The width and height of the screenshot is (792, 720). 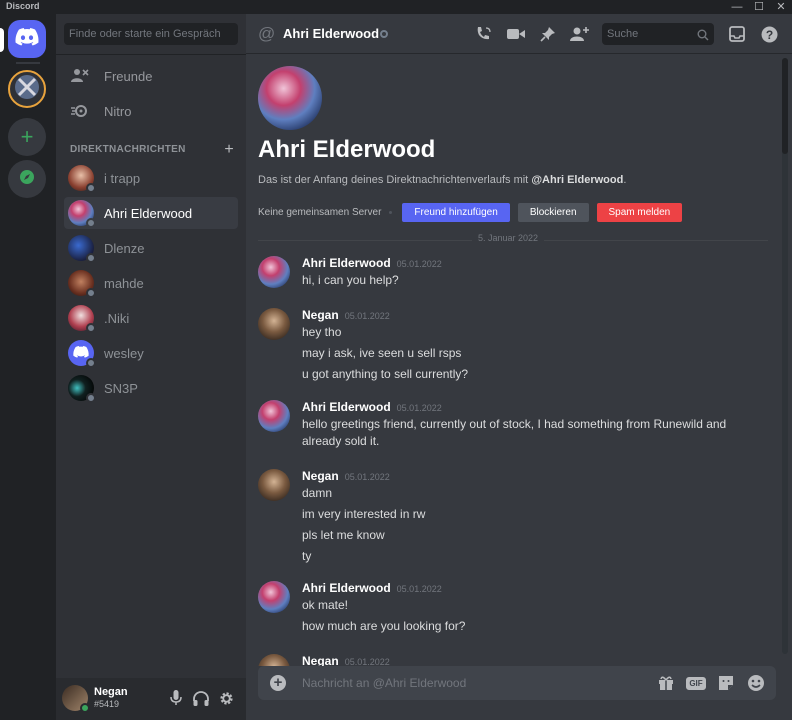 I want to click on user-name: Negan, so click(x=111, y=692).